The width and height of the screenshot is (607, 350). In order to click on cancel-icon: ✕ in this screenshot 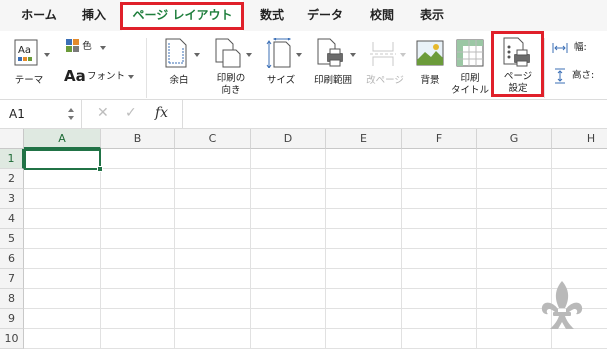, I will do `click(103, 113)`.